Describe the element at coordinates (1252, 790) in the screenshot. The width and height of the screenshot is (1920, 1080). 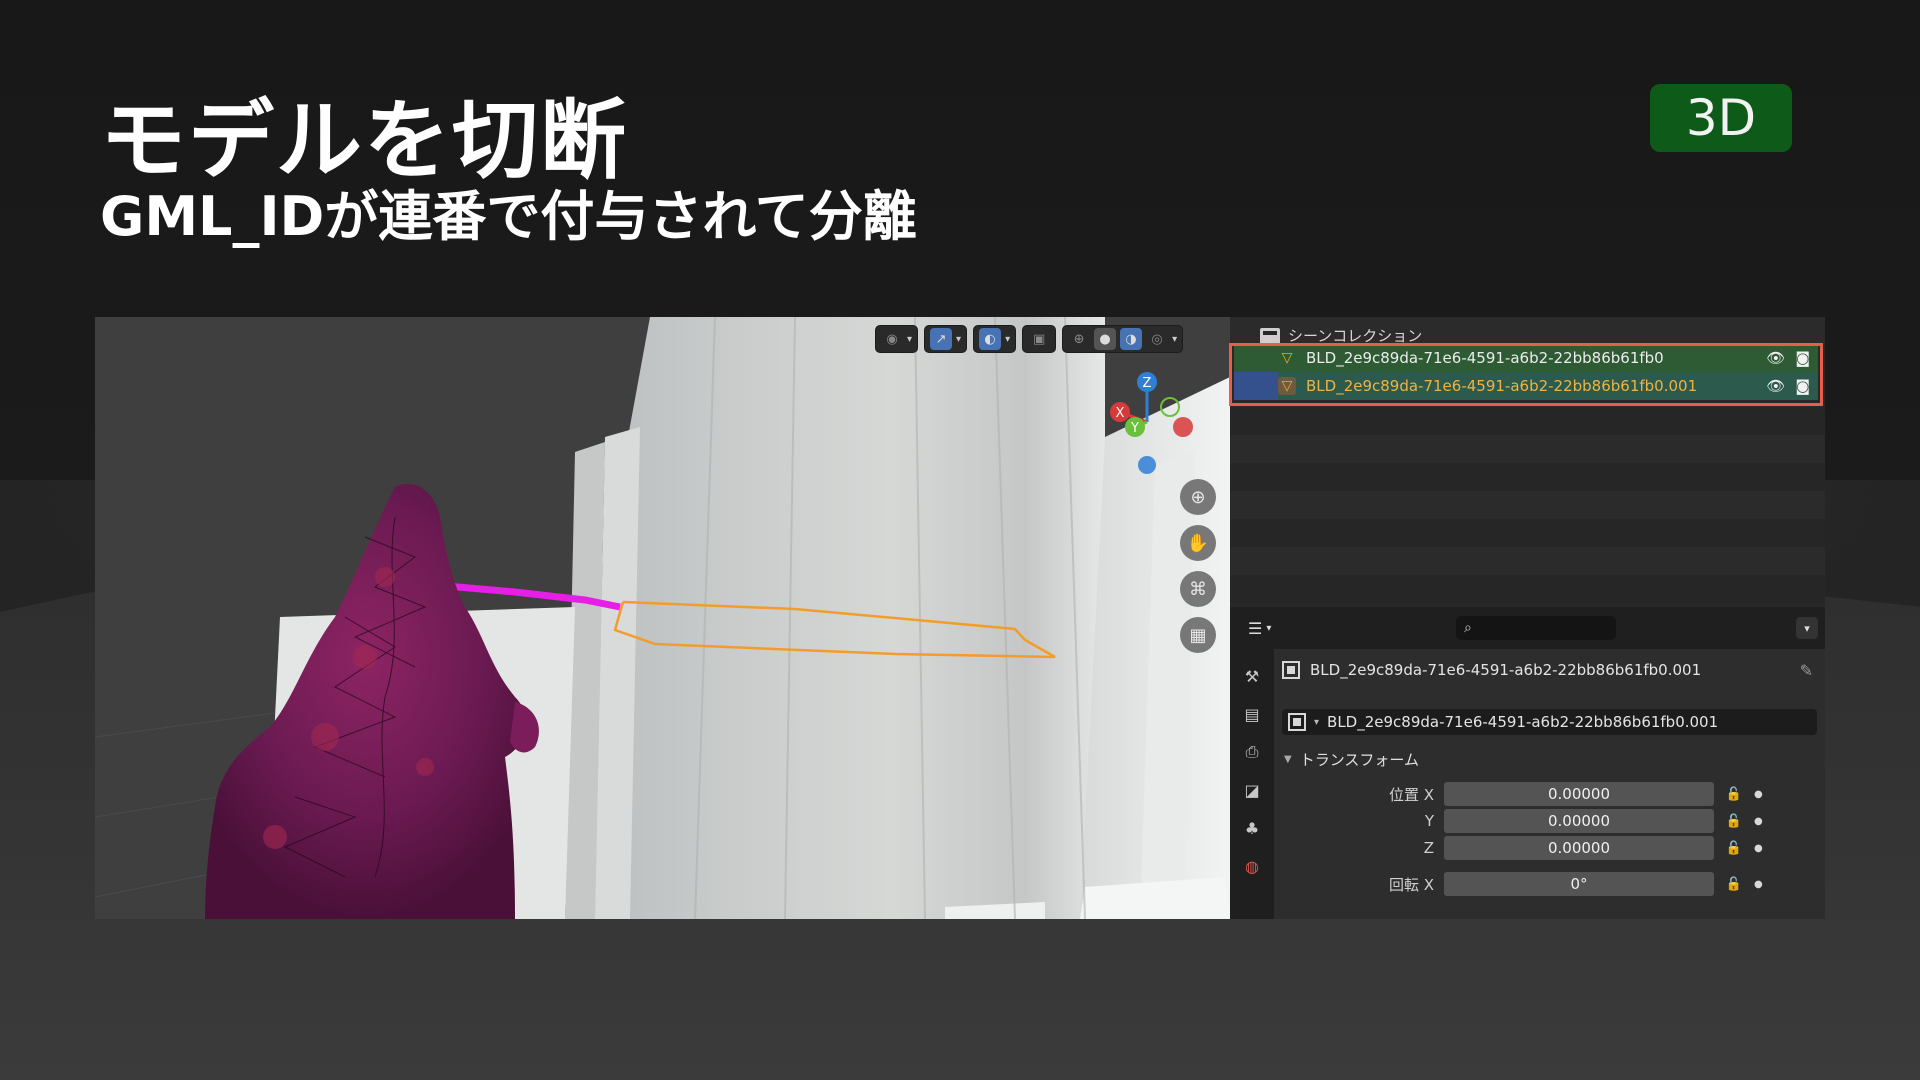
I see `view-layer-tab-icon: ◪` at that location.